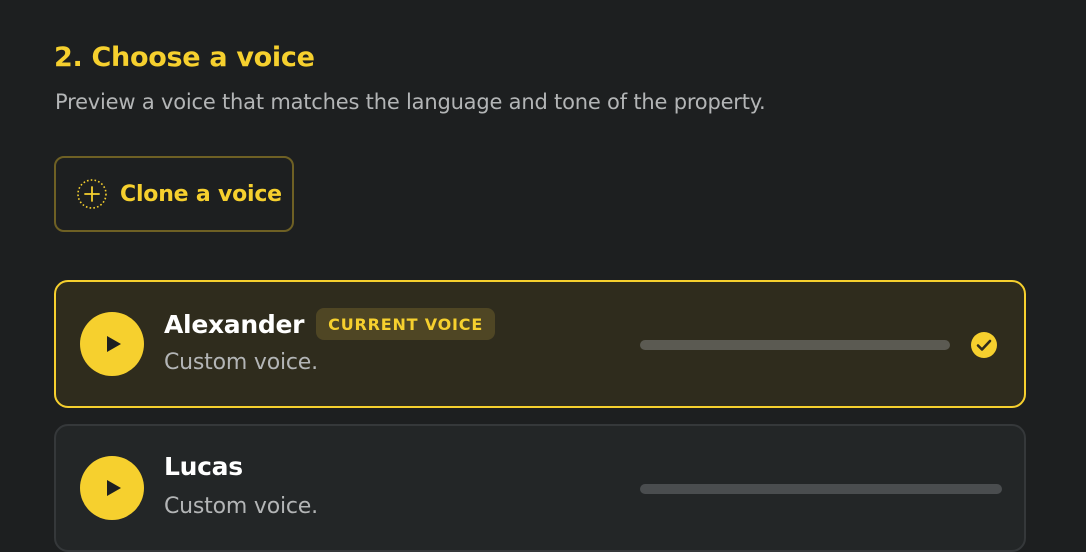  What do you see at coordinates (201, 194) in the screenshot?
I see `clone-voice-label: Clone a voice` at bounding box center [201, 194].